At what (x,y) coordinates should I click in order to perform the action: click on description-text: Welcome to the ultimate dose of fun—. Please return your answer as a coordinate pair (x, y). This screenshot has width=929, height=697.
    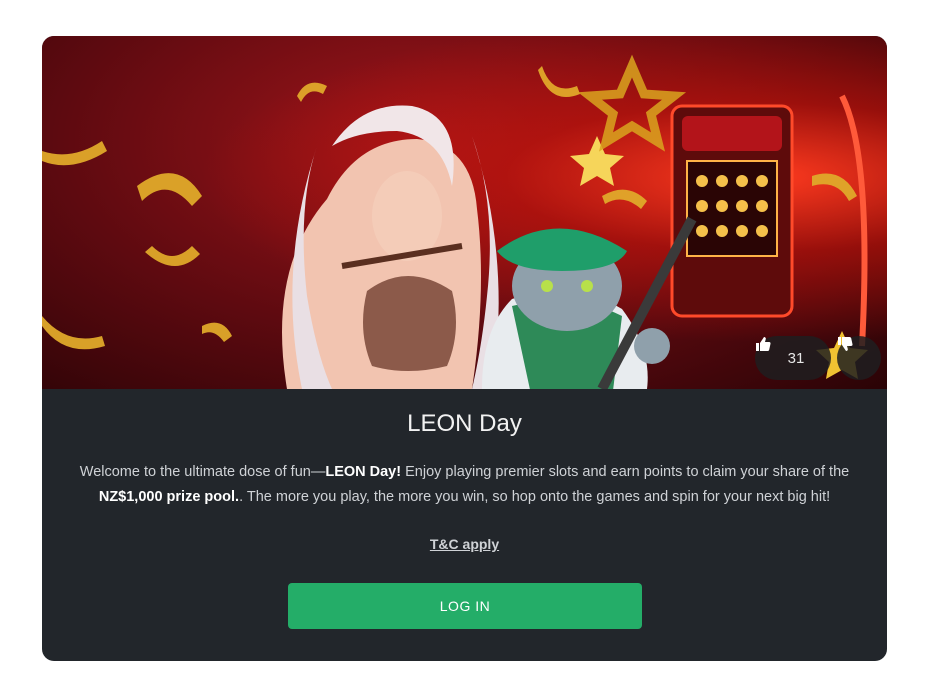
    Looking at the image, I should click on (202, 472).